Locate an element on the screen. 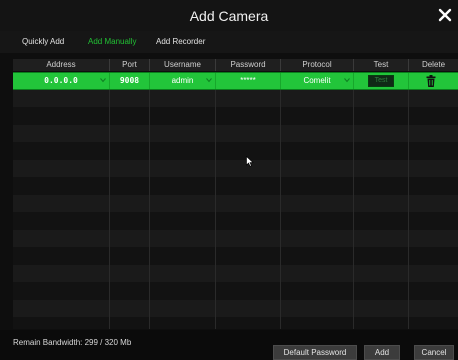 The image size is (458, 360). add-button: Add is located at coordinates (382, 352).